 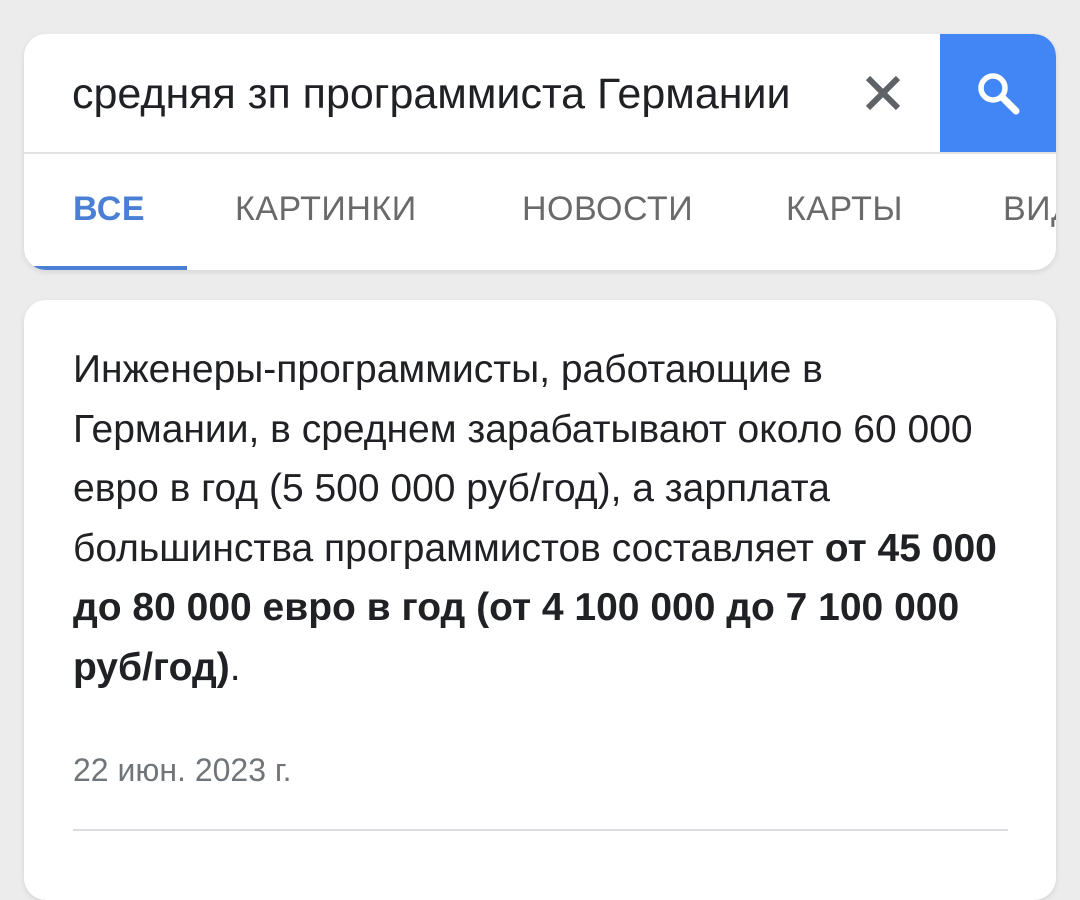 I want to click on tab-bar: ВСЕ КАРТИНКИ НОВОСТИ КАРТЫ ВИД, so click(x=540, y=212).